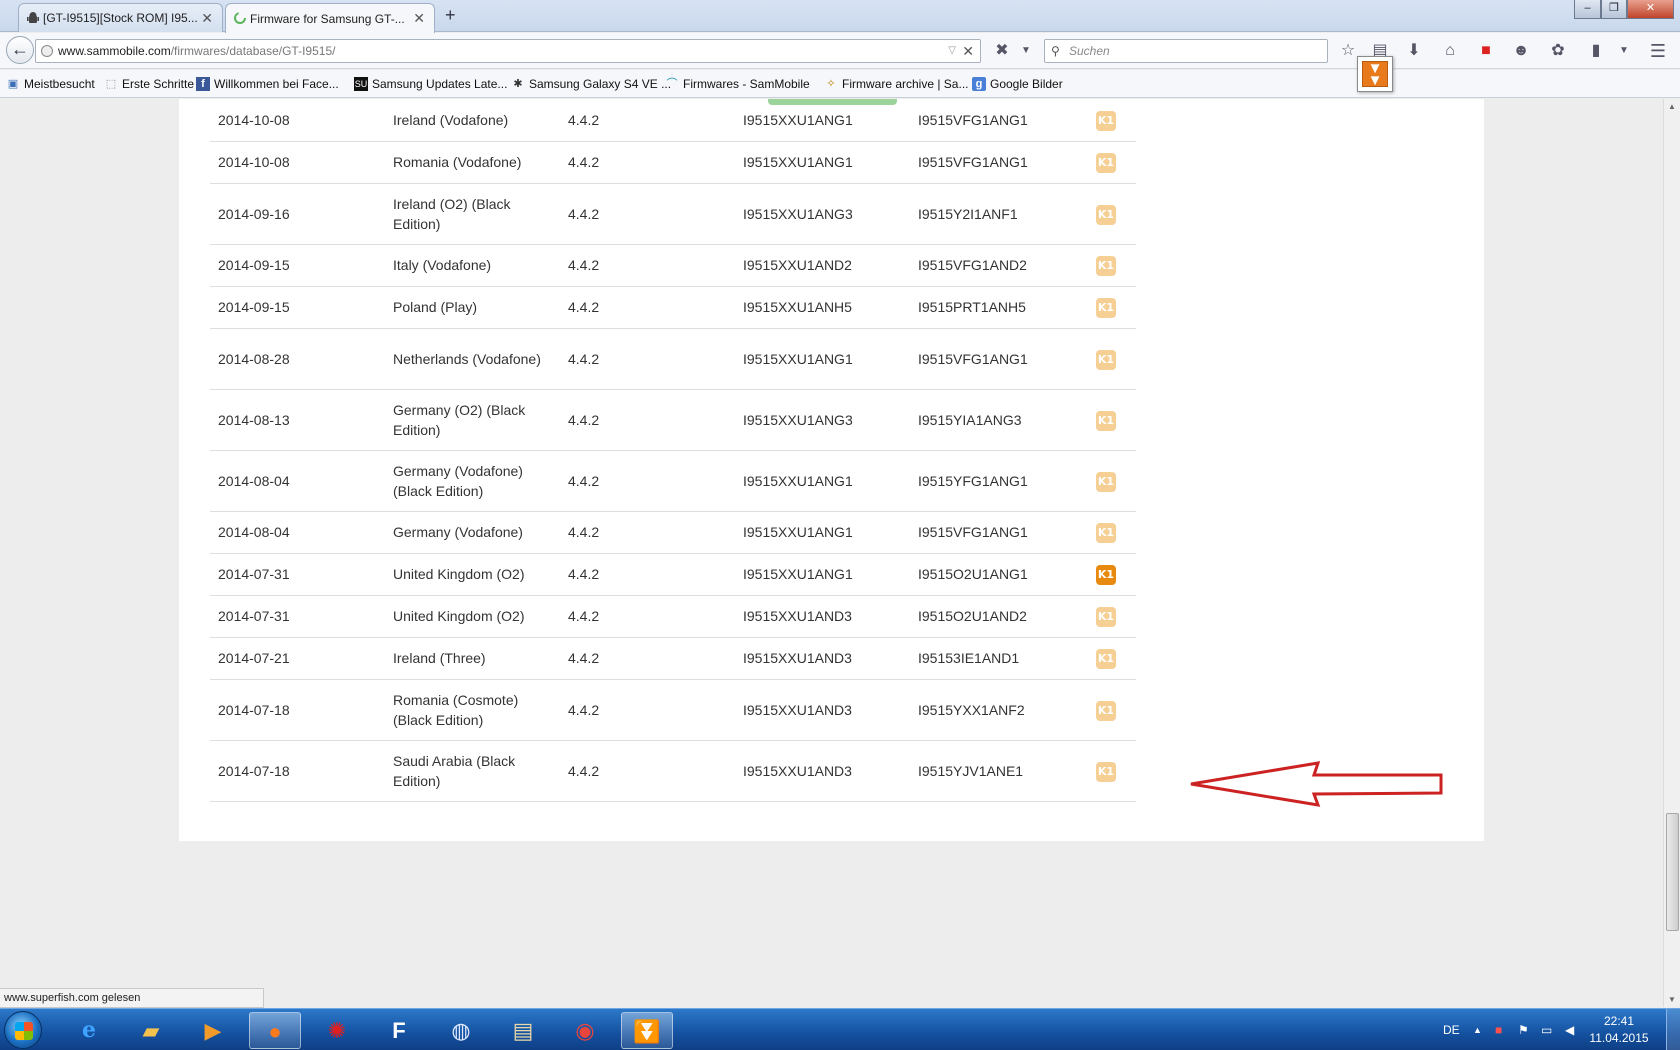  What do you see at coordinates (399, 1030) in the screenshot?
I see `flash-app-icon: F` at bounding box center [399, 1030].